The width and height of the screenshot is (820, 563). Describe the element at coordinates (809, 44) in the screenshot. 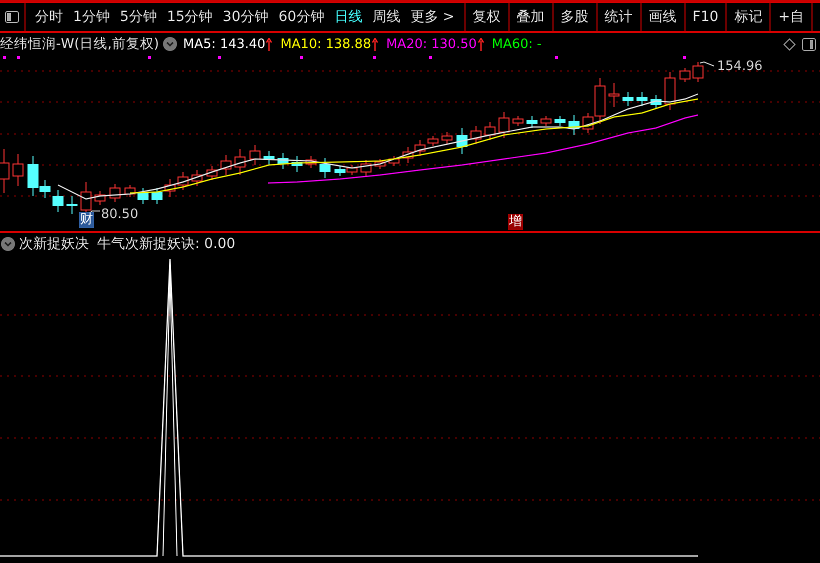

I see `panel-toggle-icon` at that location.